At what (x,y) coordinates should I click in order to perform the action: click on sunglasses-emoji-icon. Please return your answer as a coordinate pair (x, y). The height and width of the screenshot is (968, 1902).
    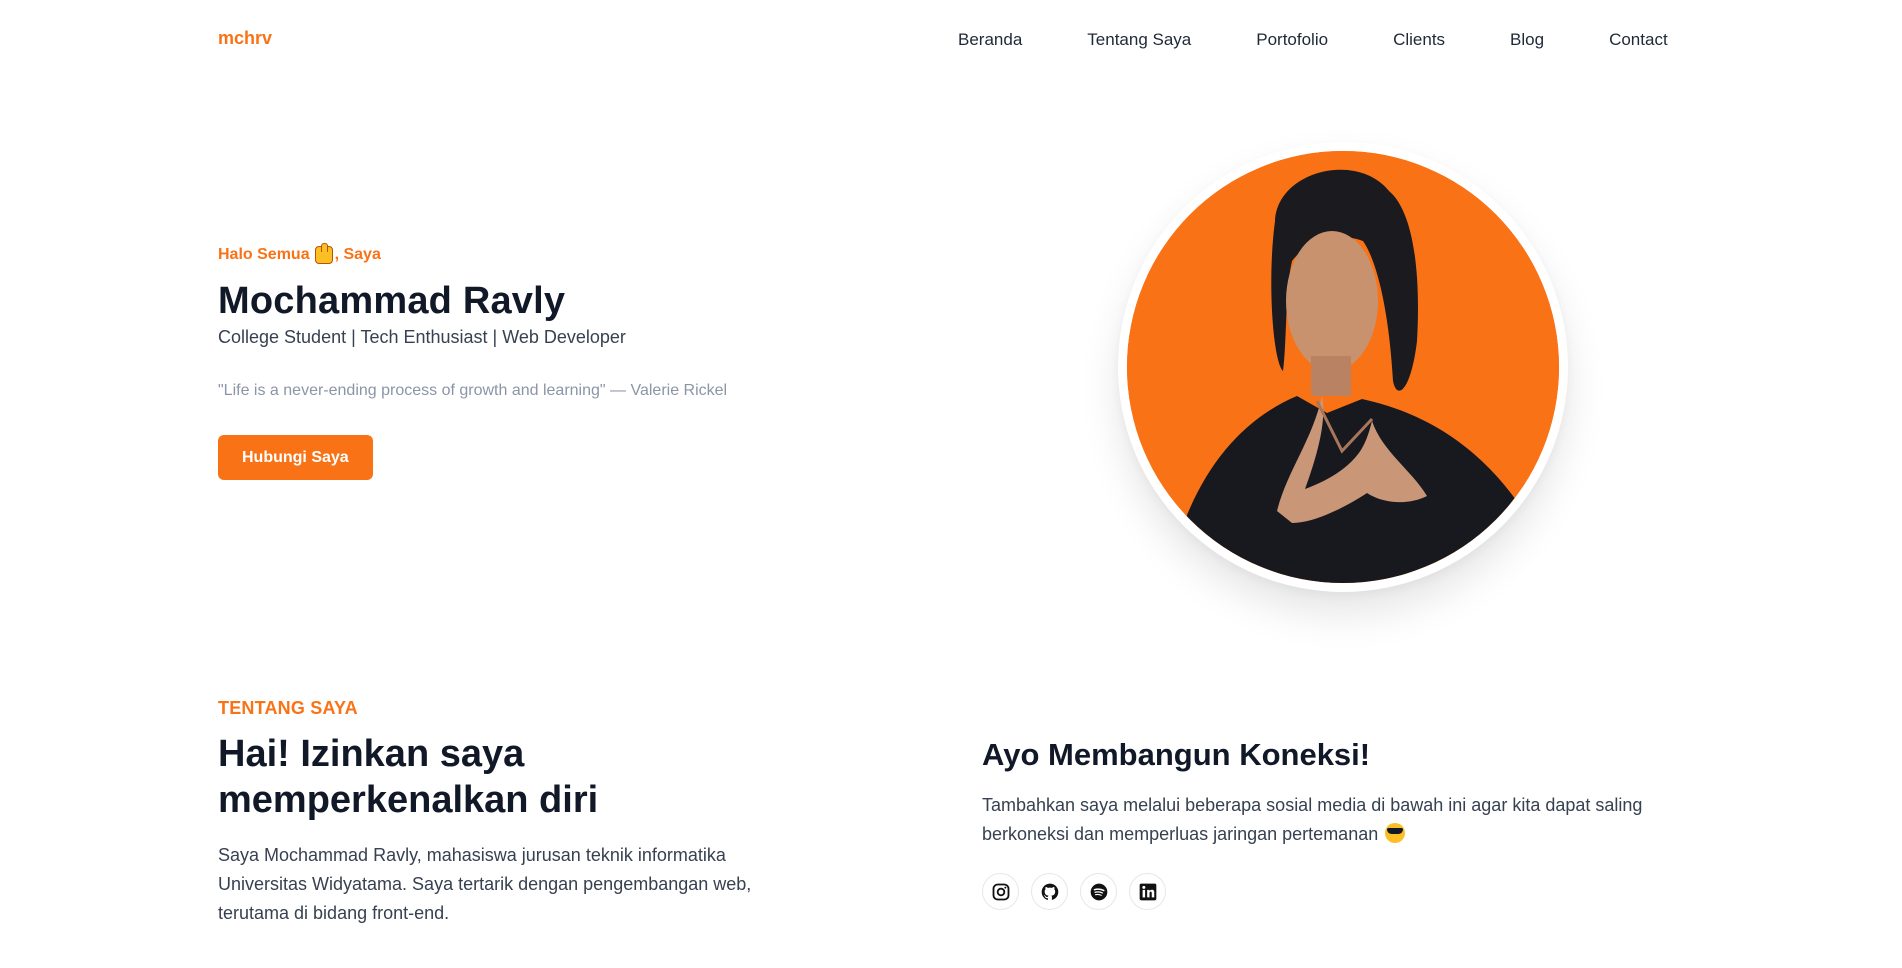
    Looking at the image, I should click on (1395, 833).